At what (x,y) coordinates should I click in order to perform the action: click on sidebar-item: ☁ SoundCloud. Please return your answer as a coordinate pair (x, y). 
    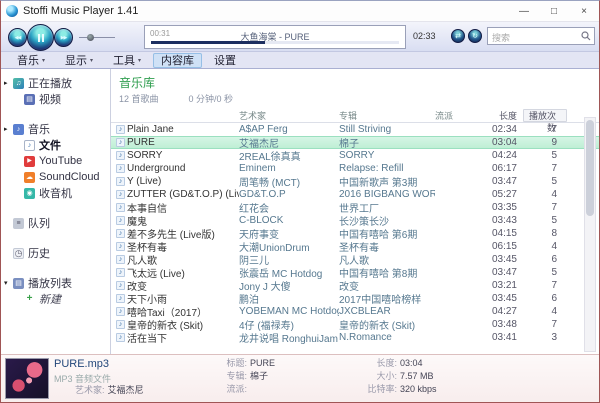
    Looking at the image, I should click on (55, 177).